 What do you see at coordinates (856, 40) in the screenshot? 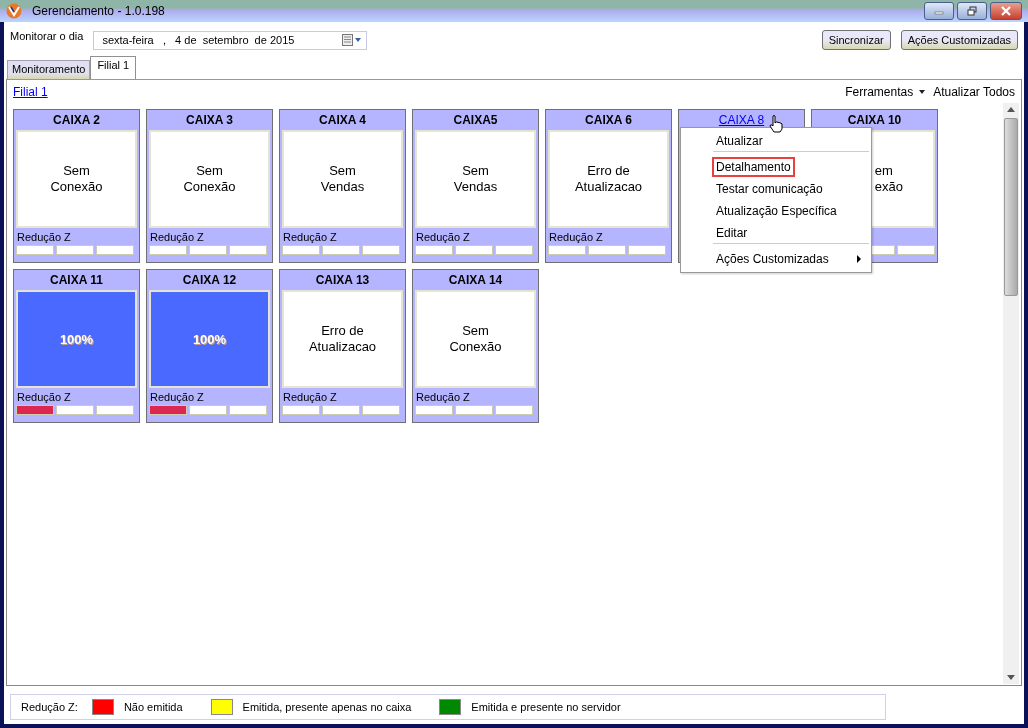
I see `toolbar-button: Sincronizar` at bounding box center [856, 40].